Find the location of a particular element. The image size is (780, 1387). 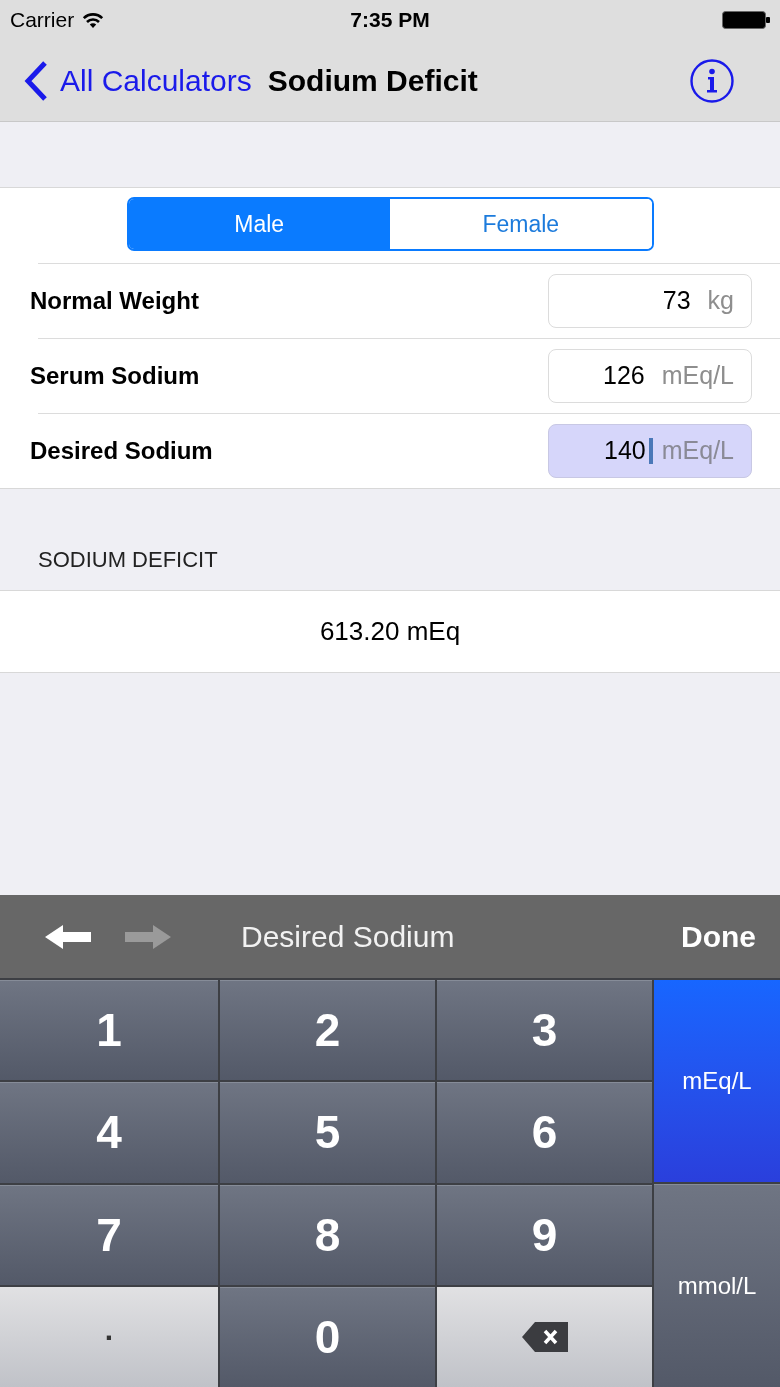

field-label: Serum Sodium is located at coordinates (115, 376).